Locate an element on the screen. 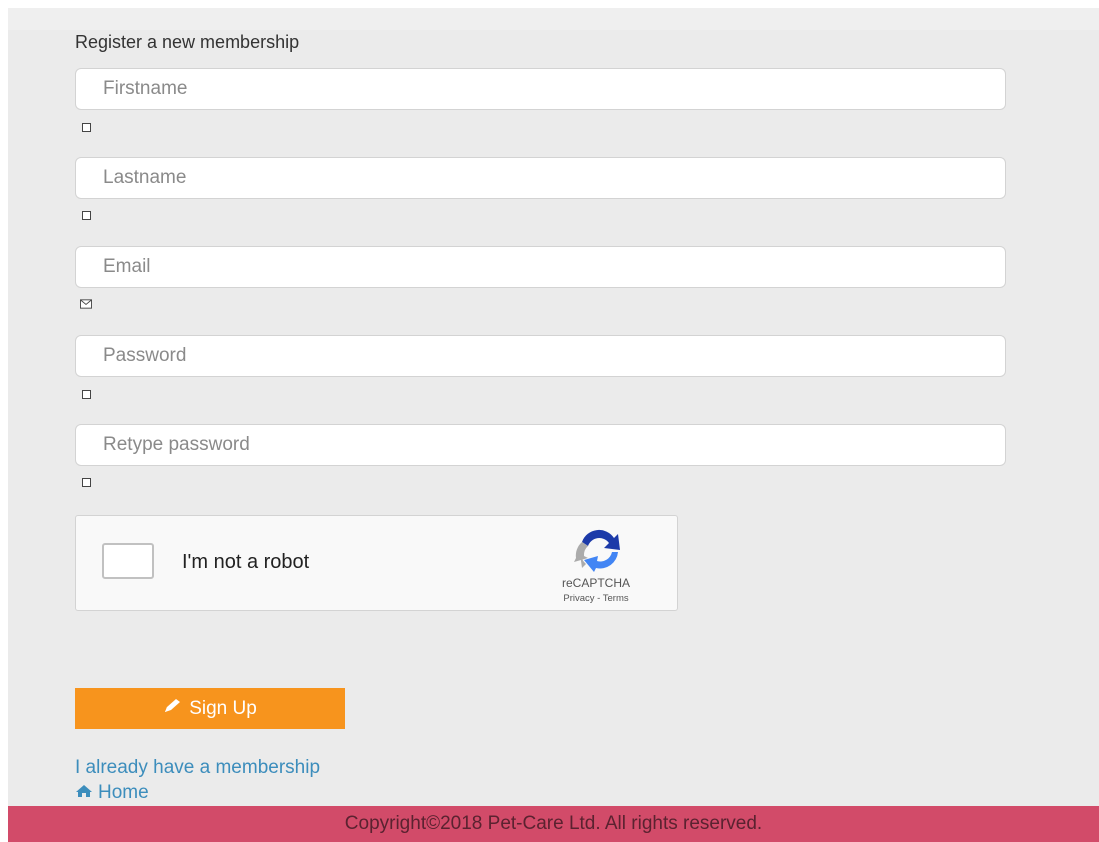  email-field-wrapper is located at coordinates (540, 267).